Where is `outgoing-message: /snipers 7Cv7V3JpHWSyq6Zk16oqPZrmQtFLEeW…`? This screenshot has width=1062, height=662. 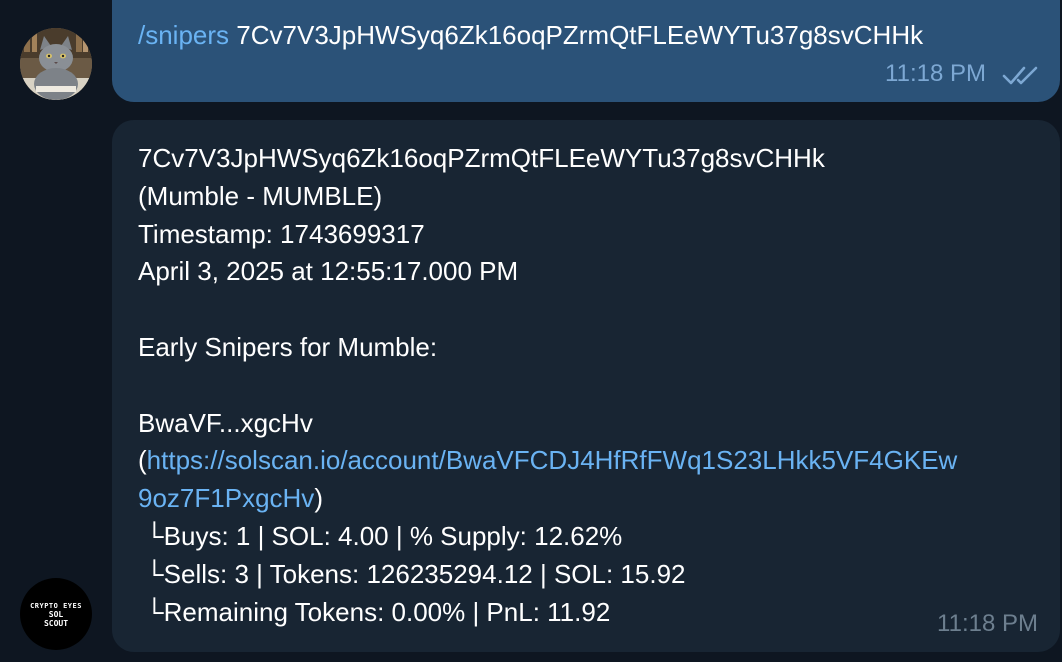
outgoing-message: /snipers 7Cv7V3JpHWSyq6Zk16oqPZrmQtFLEeW… is located at coordinates (586, 51).